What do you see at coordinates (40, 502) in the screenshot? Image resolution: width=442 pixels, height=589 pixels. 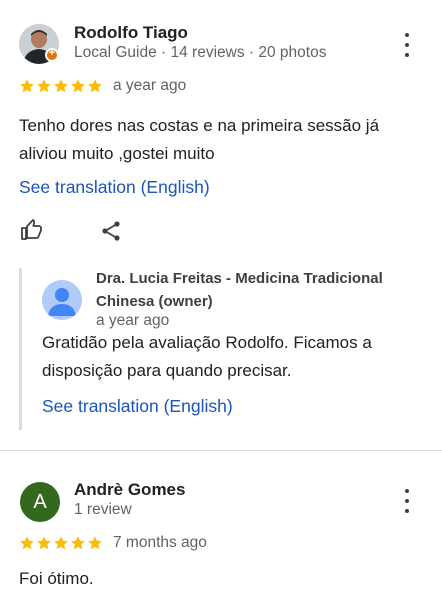 I see `reviewer-avatar: A` at bounding box center [40, 502].